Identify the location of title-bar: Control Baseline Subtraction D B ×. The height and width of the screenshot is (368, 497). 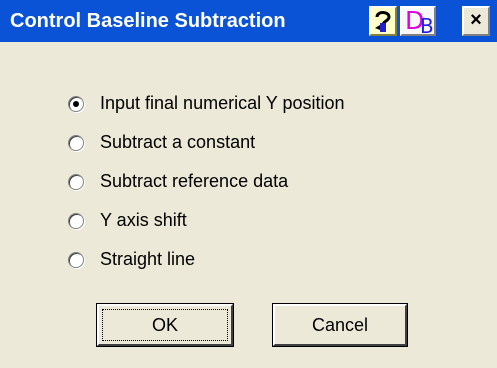
(248, 21).